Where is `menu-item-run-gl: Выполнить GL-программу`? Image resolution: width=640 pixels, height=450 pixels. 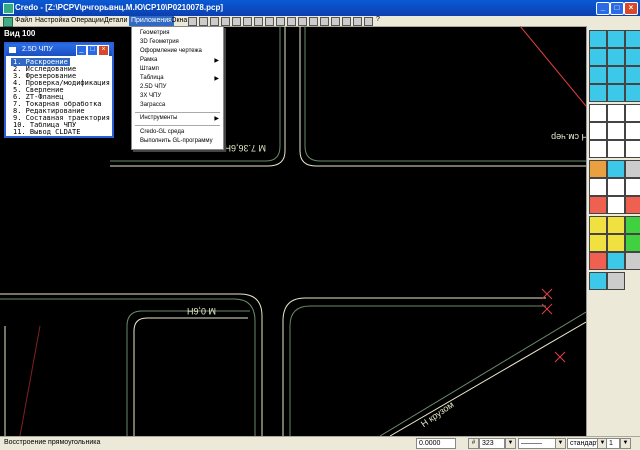 menu-item-run-gl: Выполнить GL-программу is located at coordinates (176, 141).